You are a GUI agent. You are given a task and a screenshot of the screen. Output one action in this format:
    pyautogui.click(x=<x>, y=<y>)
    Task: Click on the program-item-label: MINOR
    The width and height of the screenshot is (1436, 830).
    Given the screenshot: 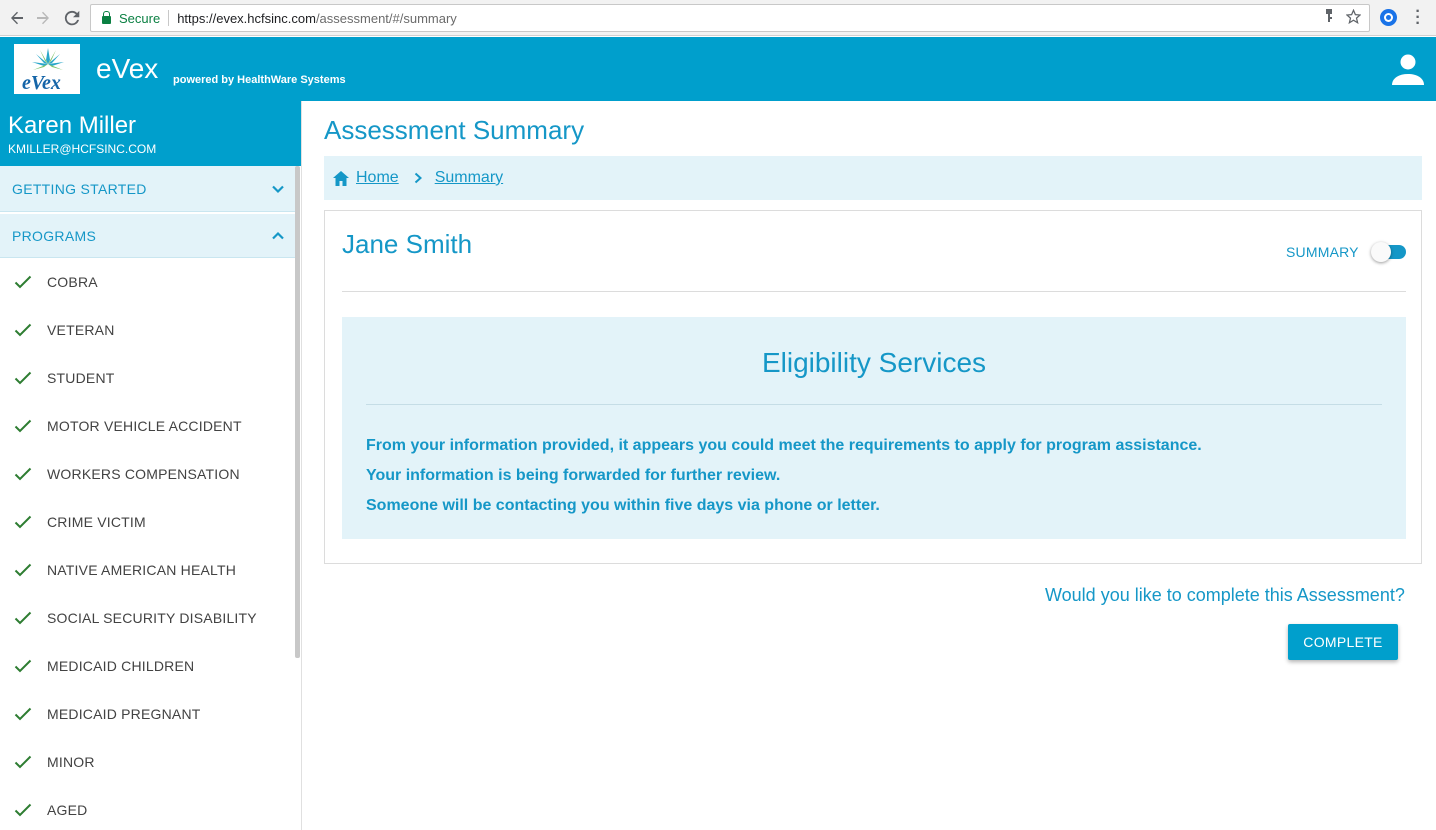 What is the action you would take?
    pyautogui.click(x=71, y=762)
    